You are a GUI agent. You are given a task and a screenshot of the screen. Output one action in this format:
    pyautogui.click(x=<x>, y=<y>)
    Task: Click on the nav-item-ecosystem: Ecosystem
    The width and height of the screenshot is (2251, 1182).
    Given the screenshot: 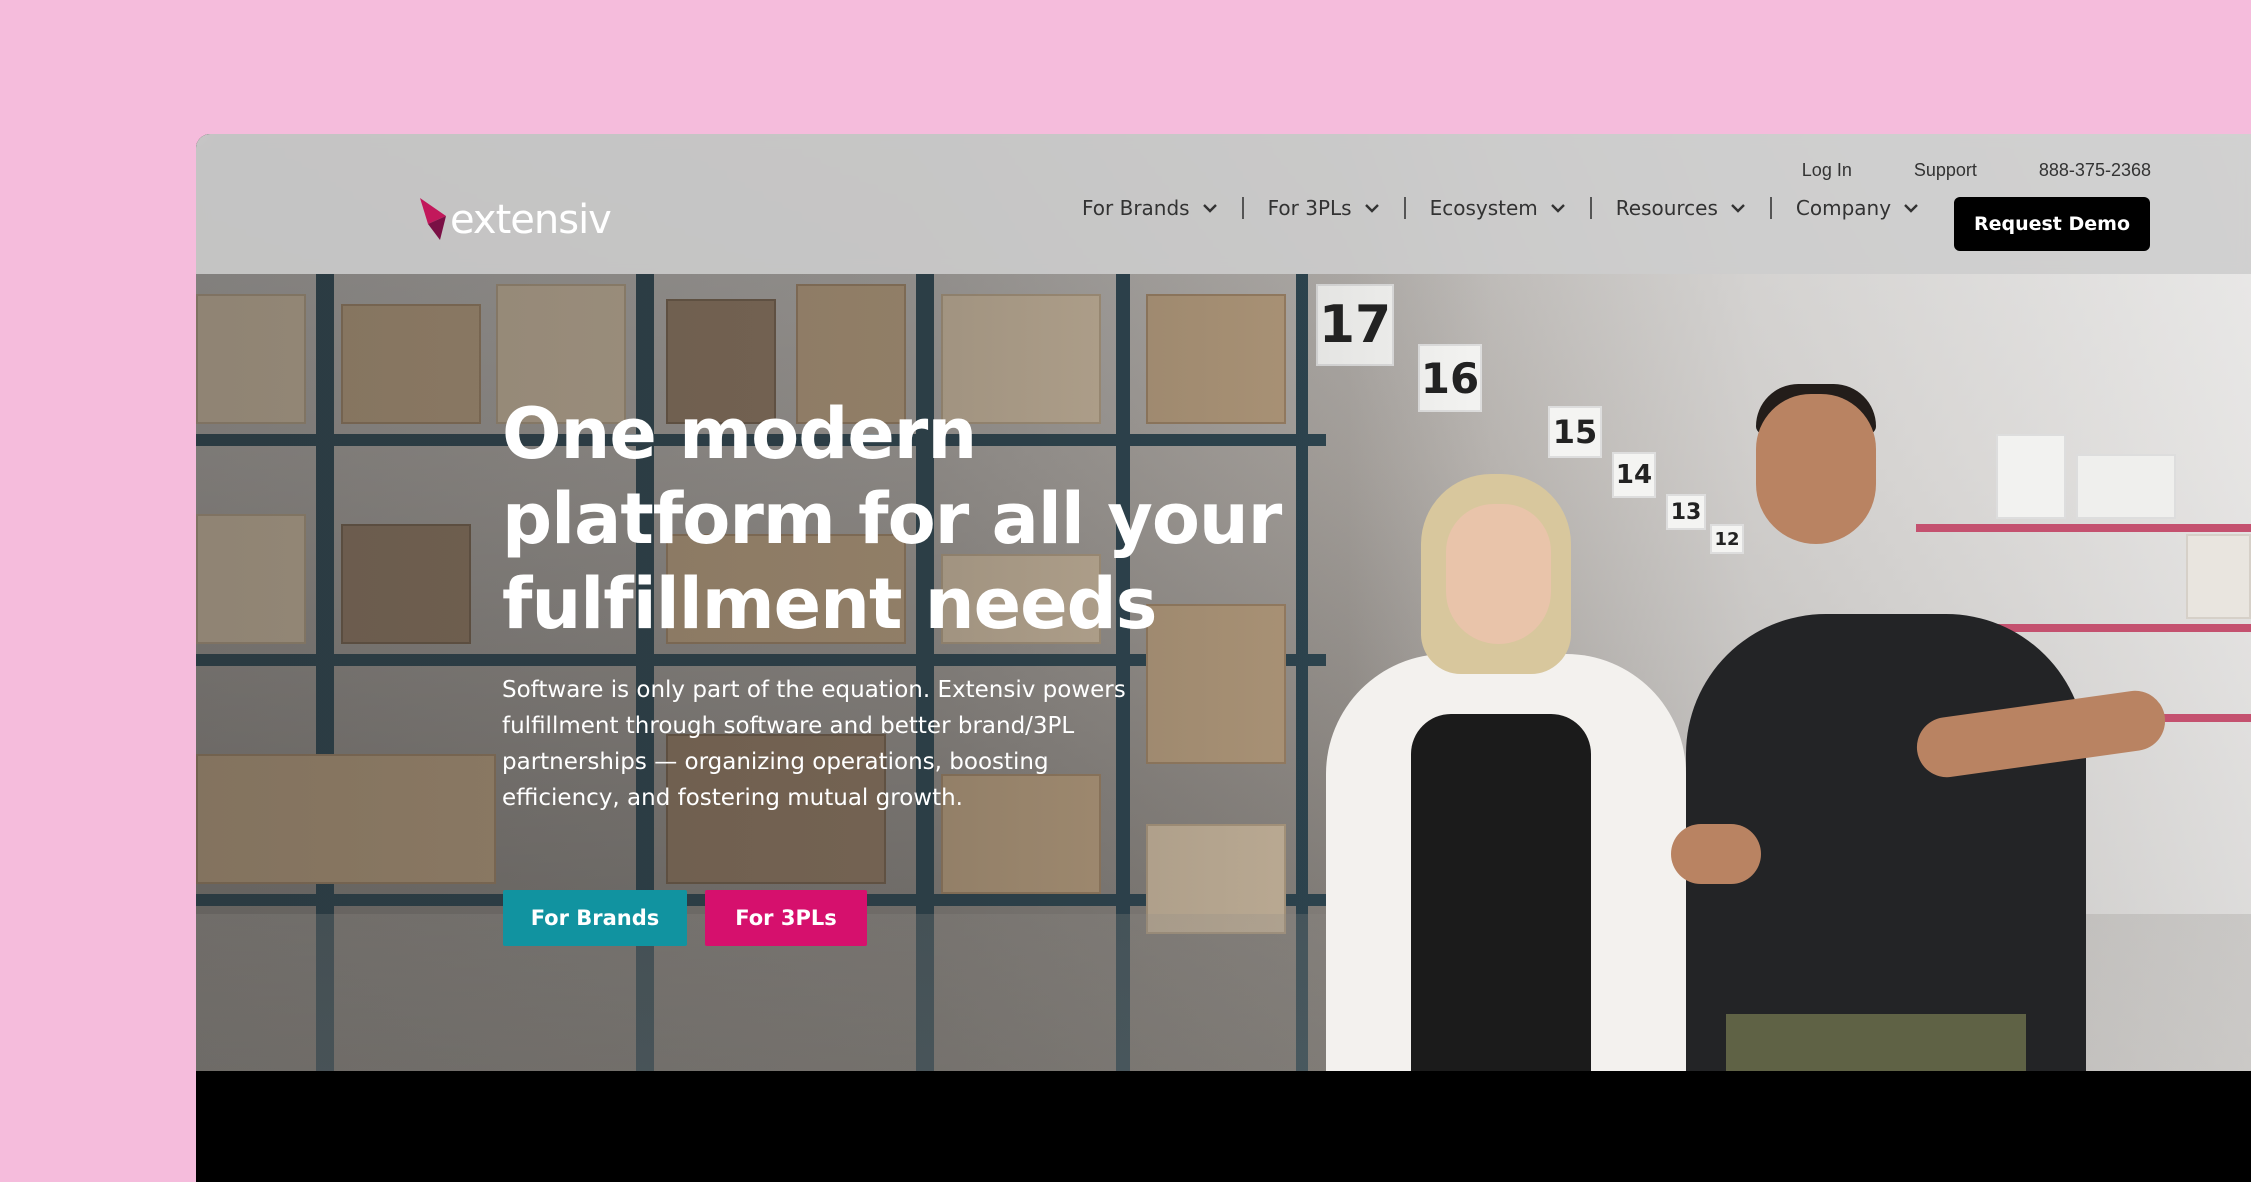 What is the action you would take?
    pyautogui.click(x=1498, y=208)
    